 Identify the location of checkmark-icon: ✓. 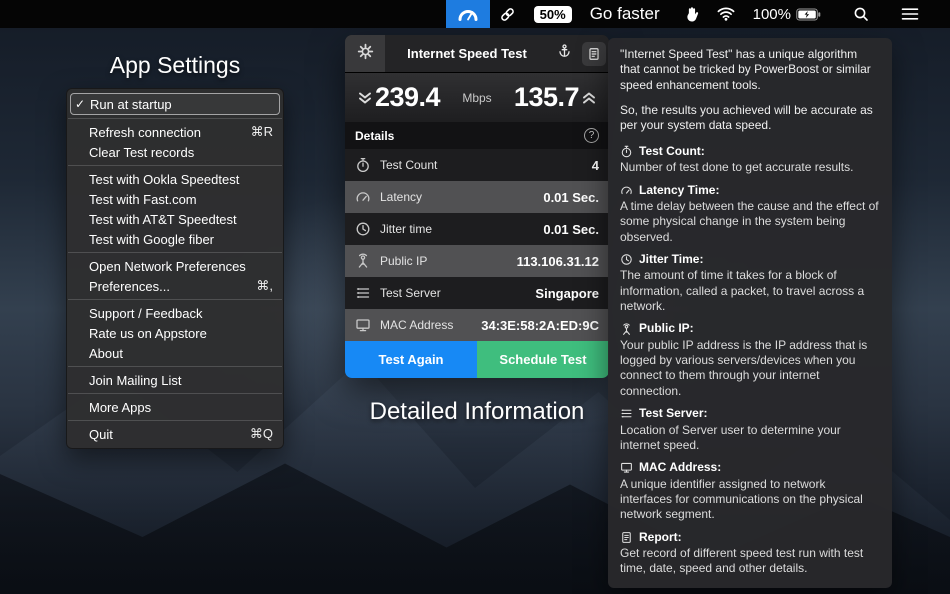
(80, 104).